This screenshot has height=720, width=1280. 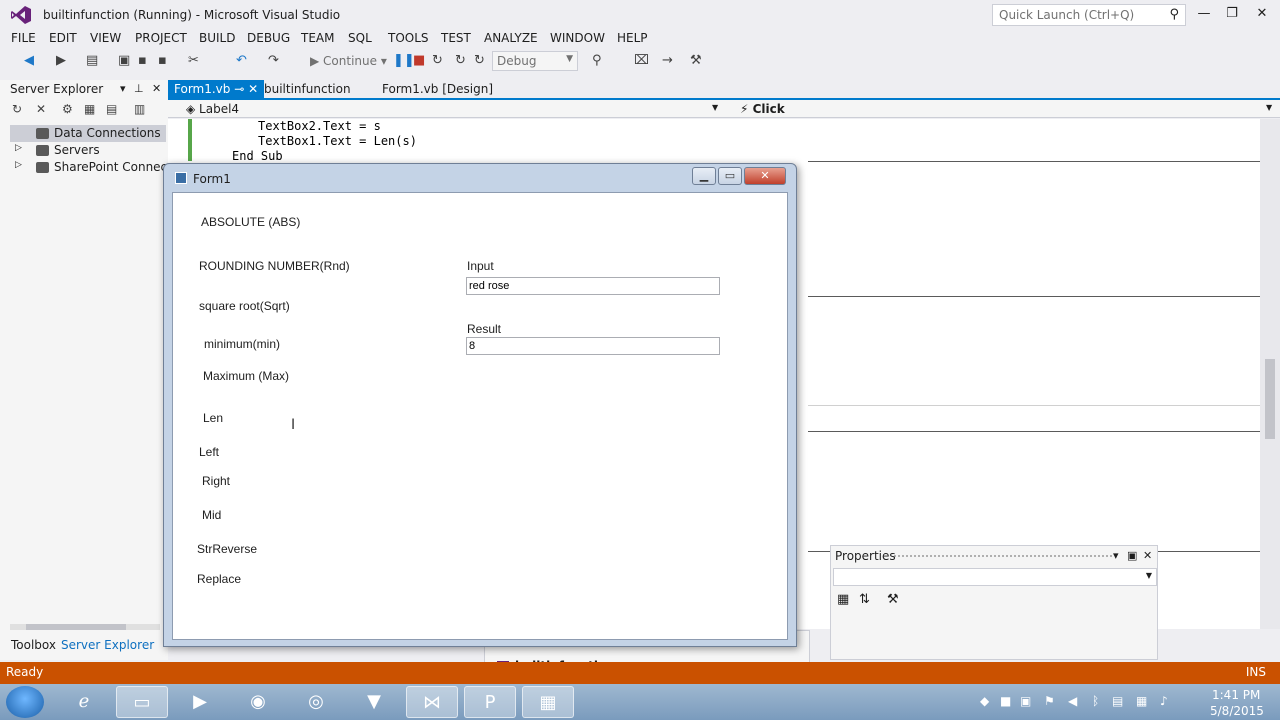 I want to click on undo-icon: ↶, so click(x=241, y=61).